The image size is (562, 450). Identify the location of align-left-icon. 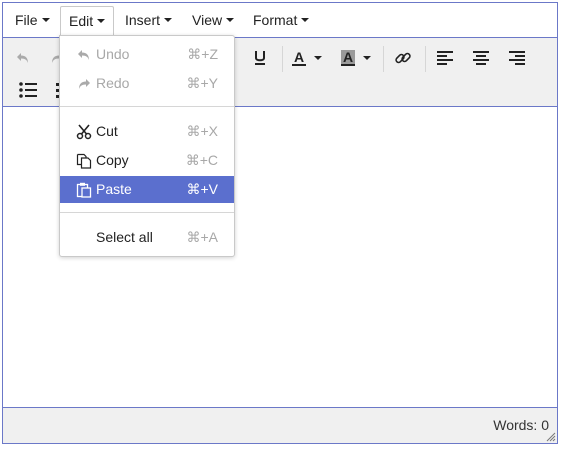
(445, 58).